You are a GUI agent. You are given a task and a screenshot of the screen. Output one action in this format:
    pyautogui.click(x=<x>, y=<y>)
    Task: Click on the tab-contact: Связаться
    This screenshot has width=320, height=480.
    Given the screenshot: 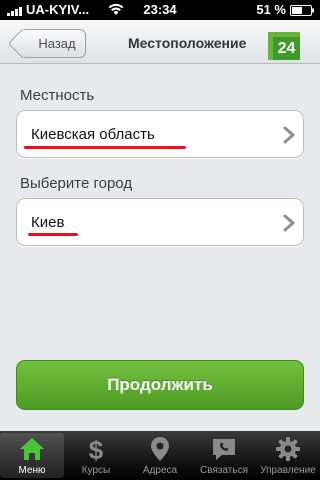 What is the action you would take?
    pyautogui.click(x=224, y=455)
    